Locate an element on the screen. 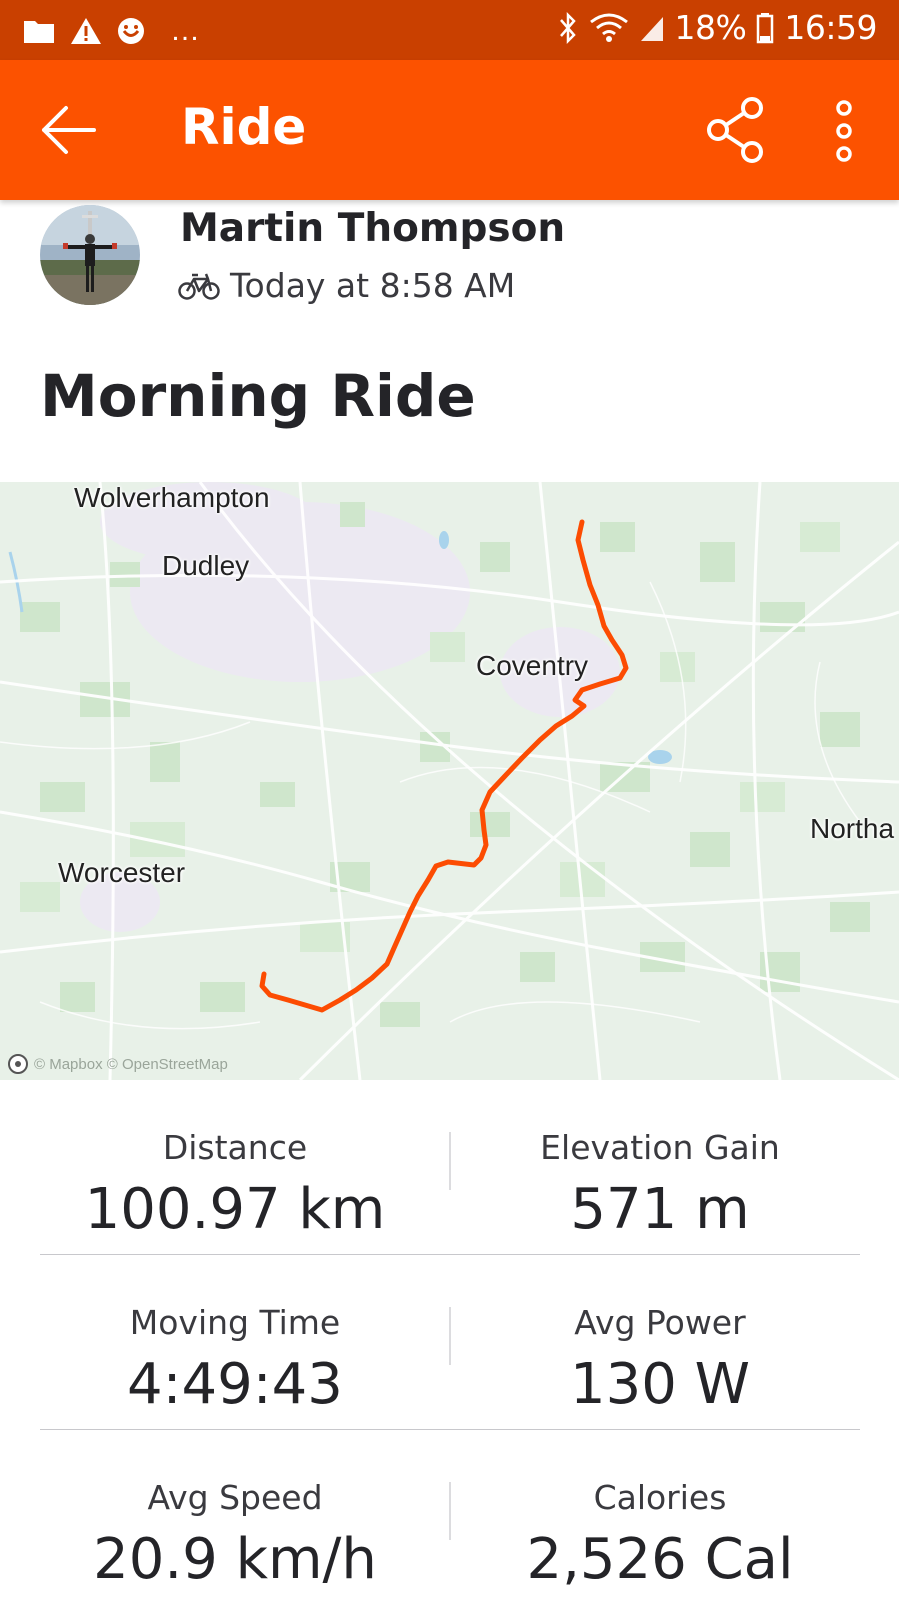 Image resolution: width=899 pixels, height=1599 pixels. more-options-button is located at coordinates (844, 131).